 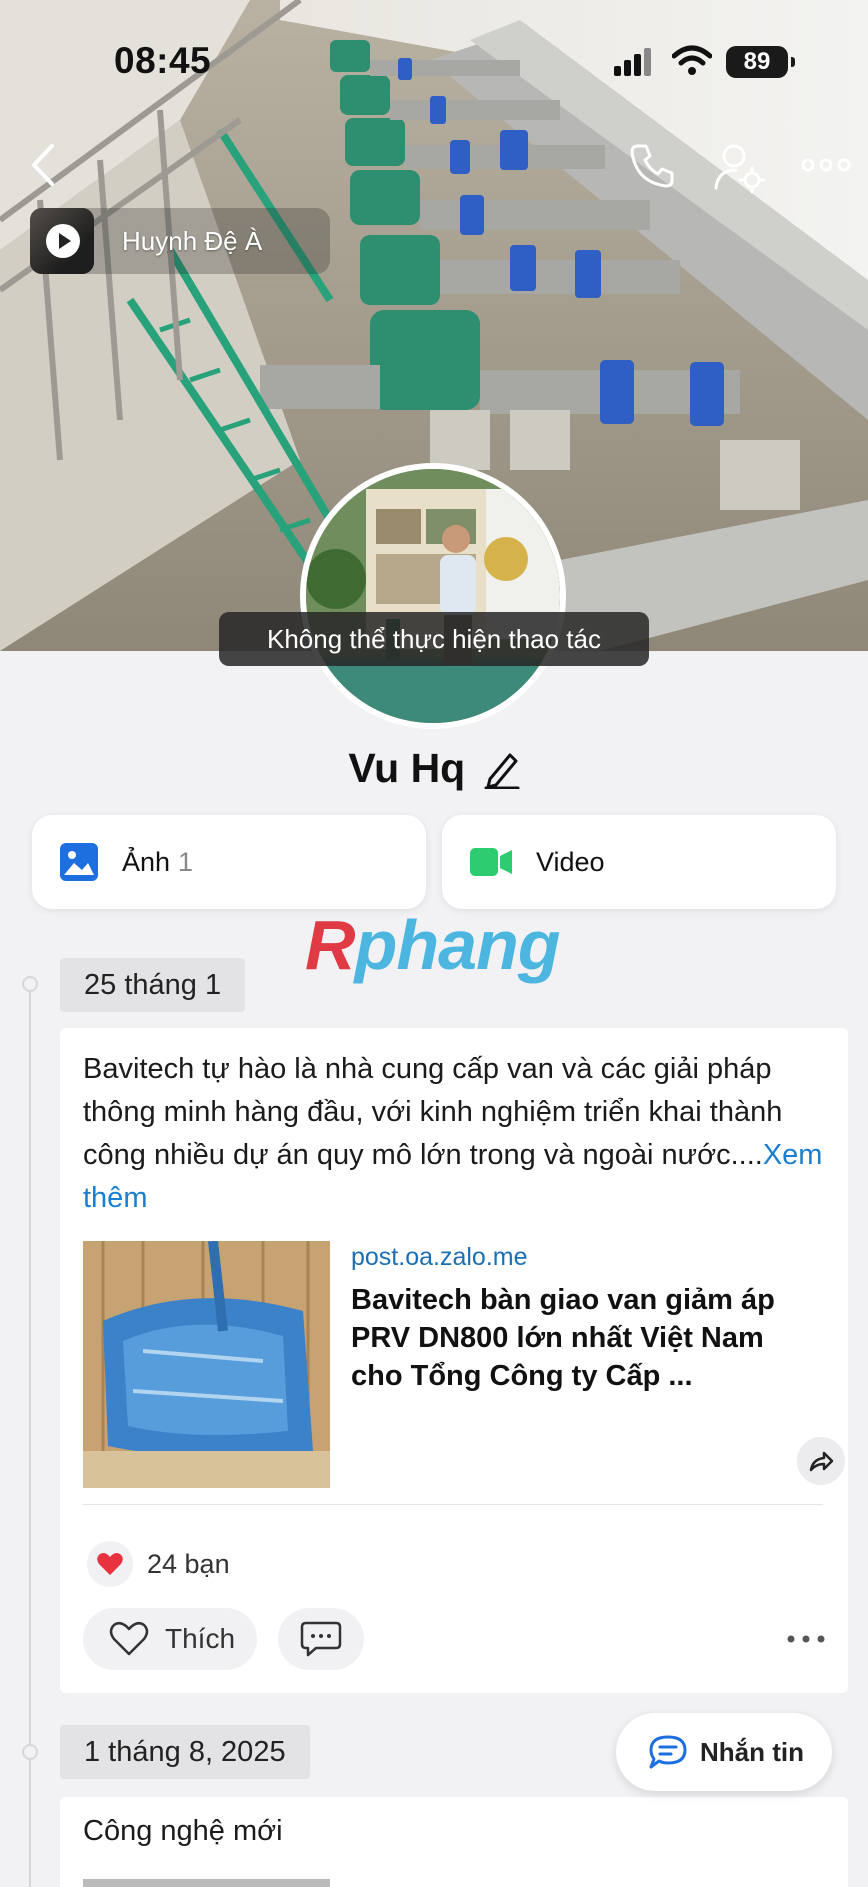 I want to click on comment-icon, so click(x=321, y=1639).